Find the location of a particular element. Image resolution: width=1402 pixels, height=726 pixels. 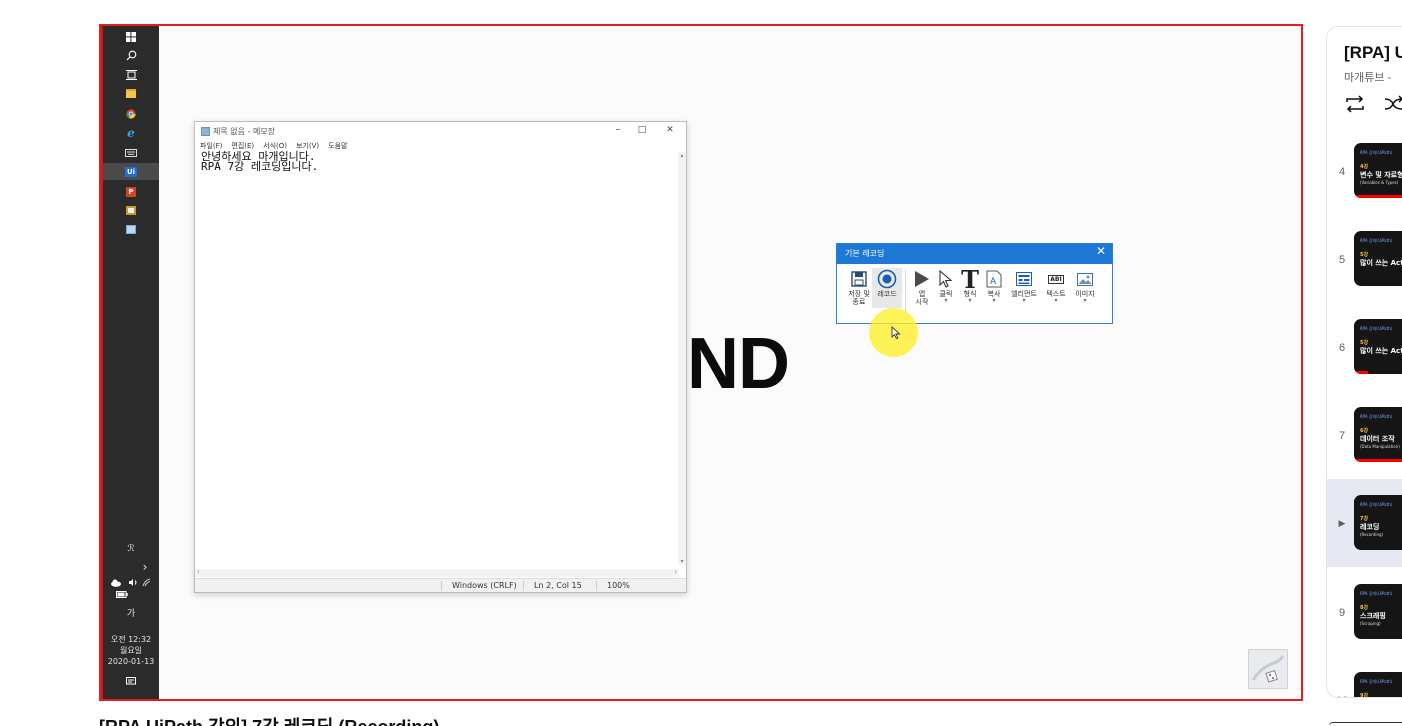

playlist-subtitle: 마개튜브 - is located at coordinates (1367, 77).